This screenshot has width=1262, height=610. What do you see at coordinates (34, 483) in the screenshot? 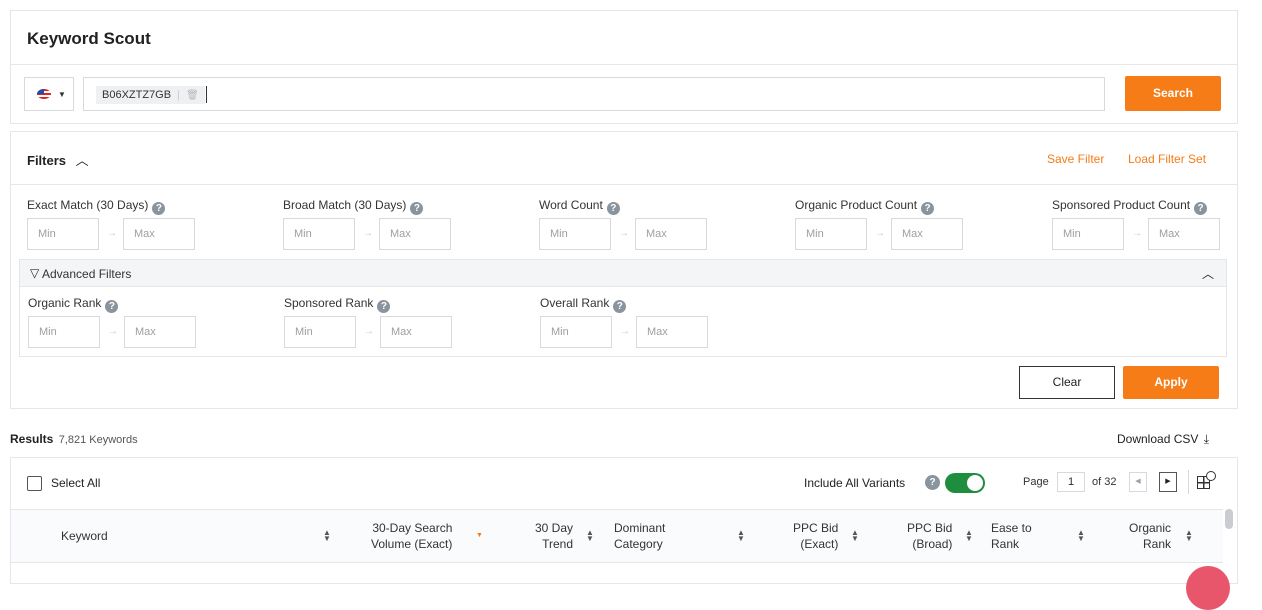
I see `select-all-checkbox` at bounding box center [34, 483].